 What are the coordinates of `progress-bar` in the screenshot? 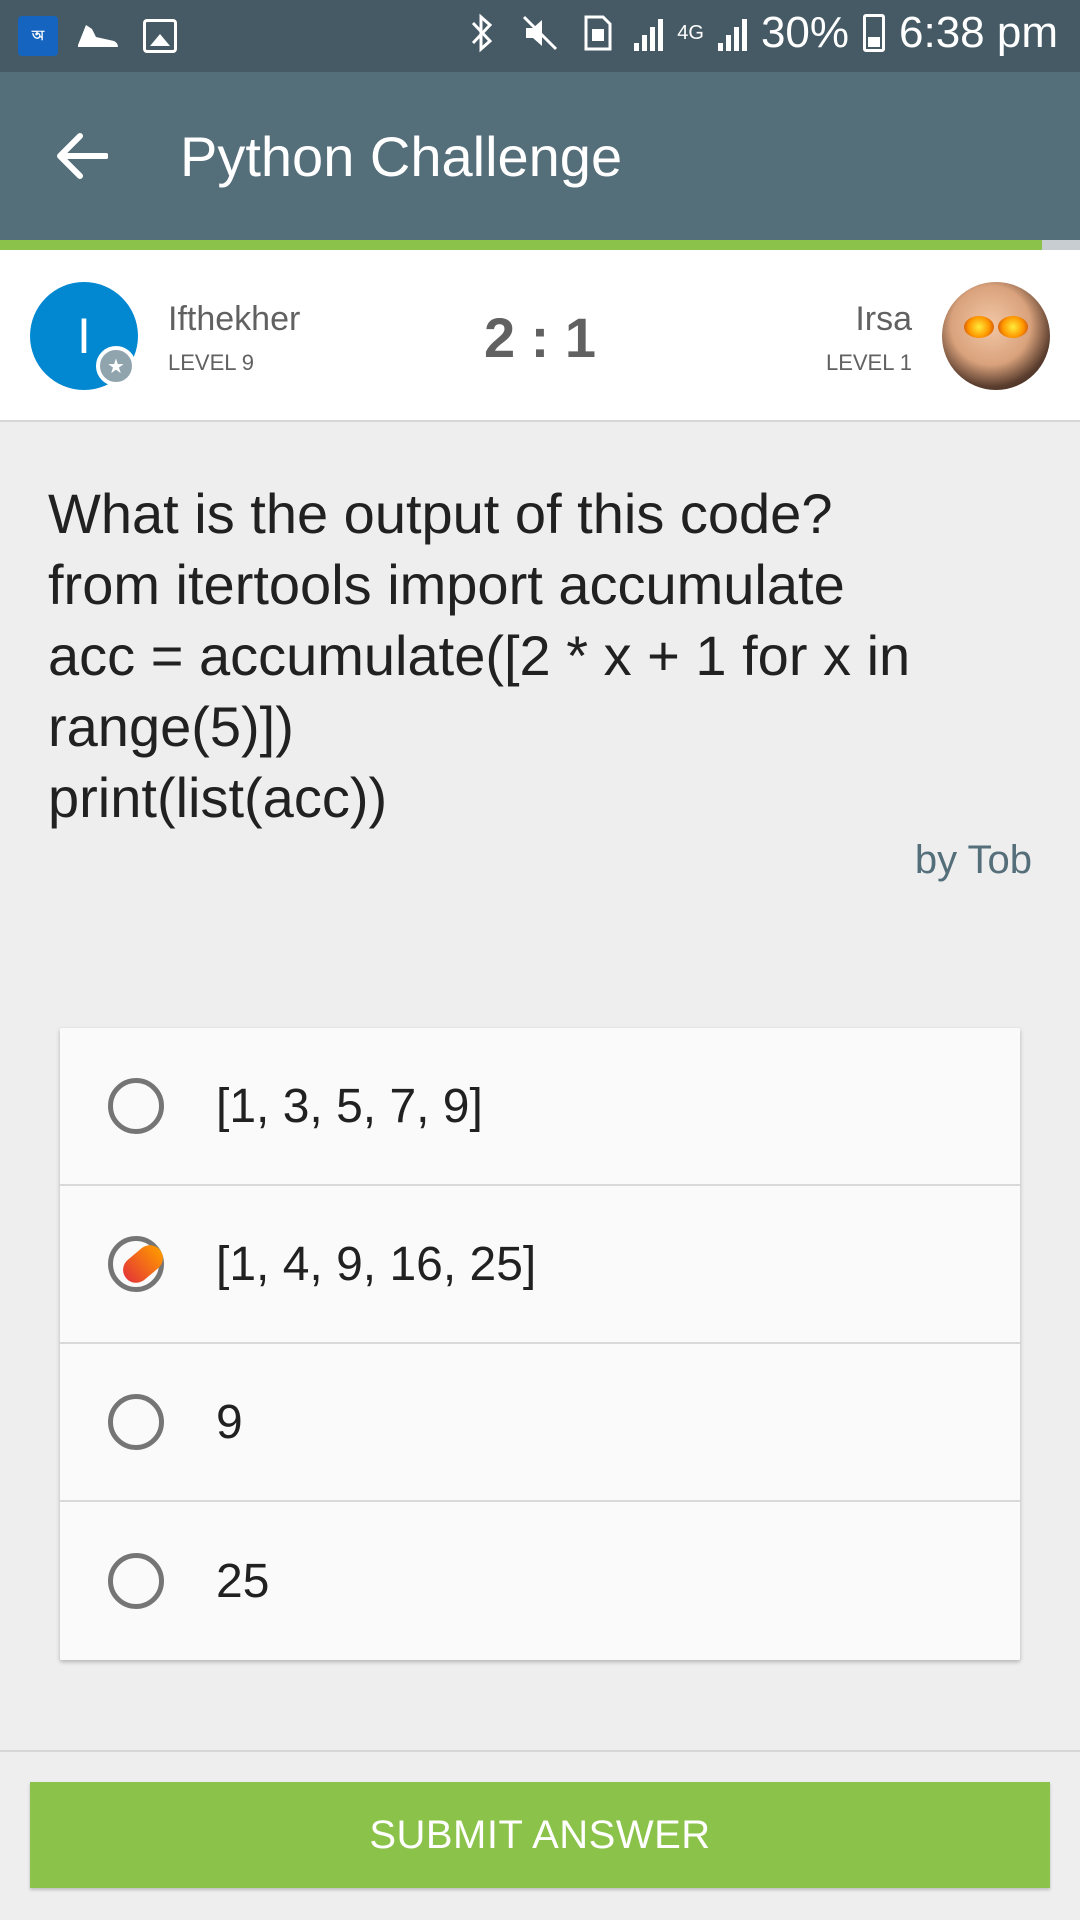 It's located at (540, 245).